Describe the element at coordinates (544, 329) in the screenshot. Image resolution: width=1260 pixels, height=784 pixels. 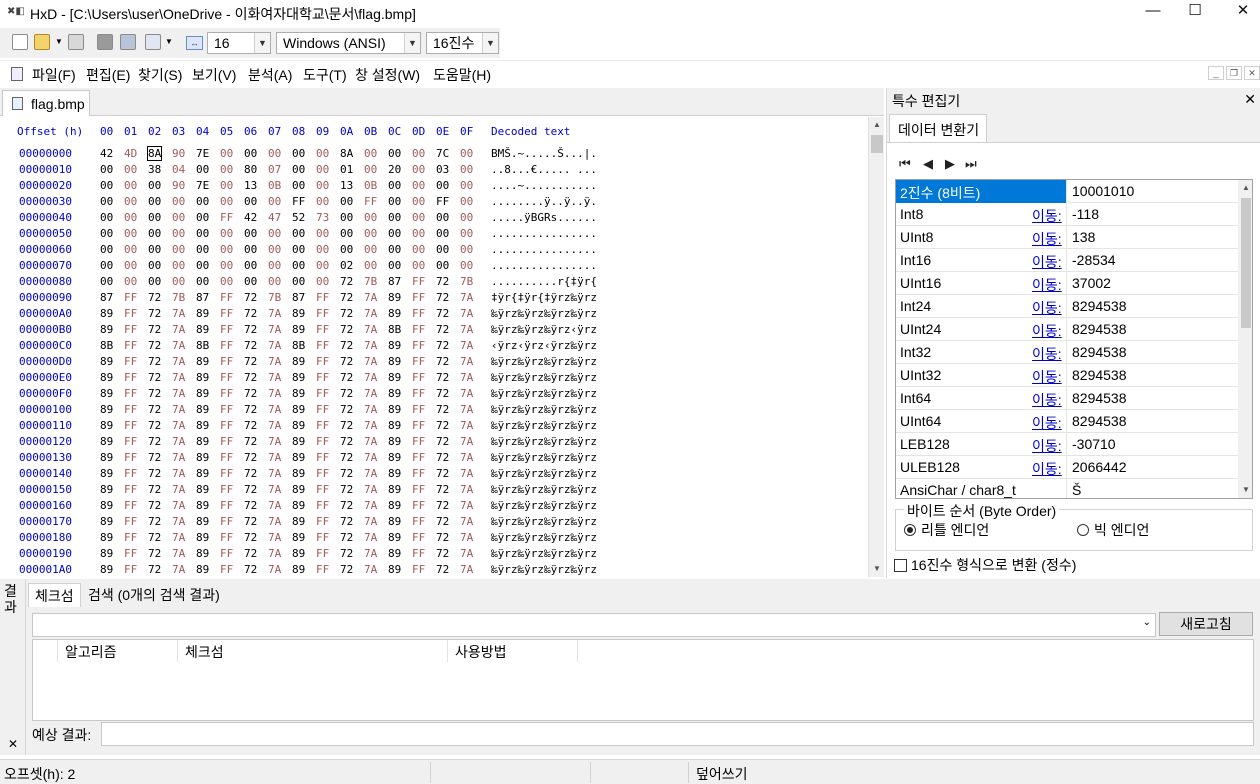
I see `decoded-text: ‰ÿrz‰ÿrz‰ÿrz‹ÿrz` at that location.